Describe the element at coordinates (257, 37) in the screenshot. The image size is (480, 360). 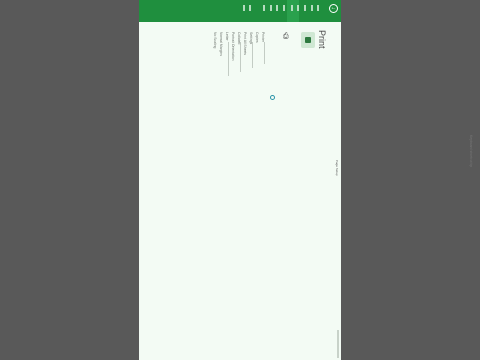
I see `option-label: Copies` at that location.